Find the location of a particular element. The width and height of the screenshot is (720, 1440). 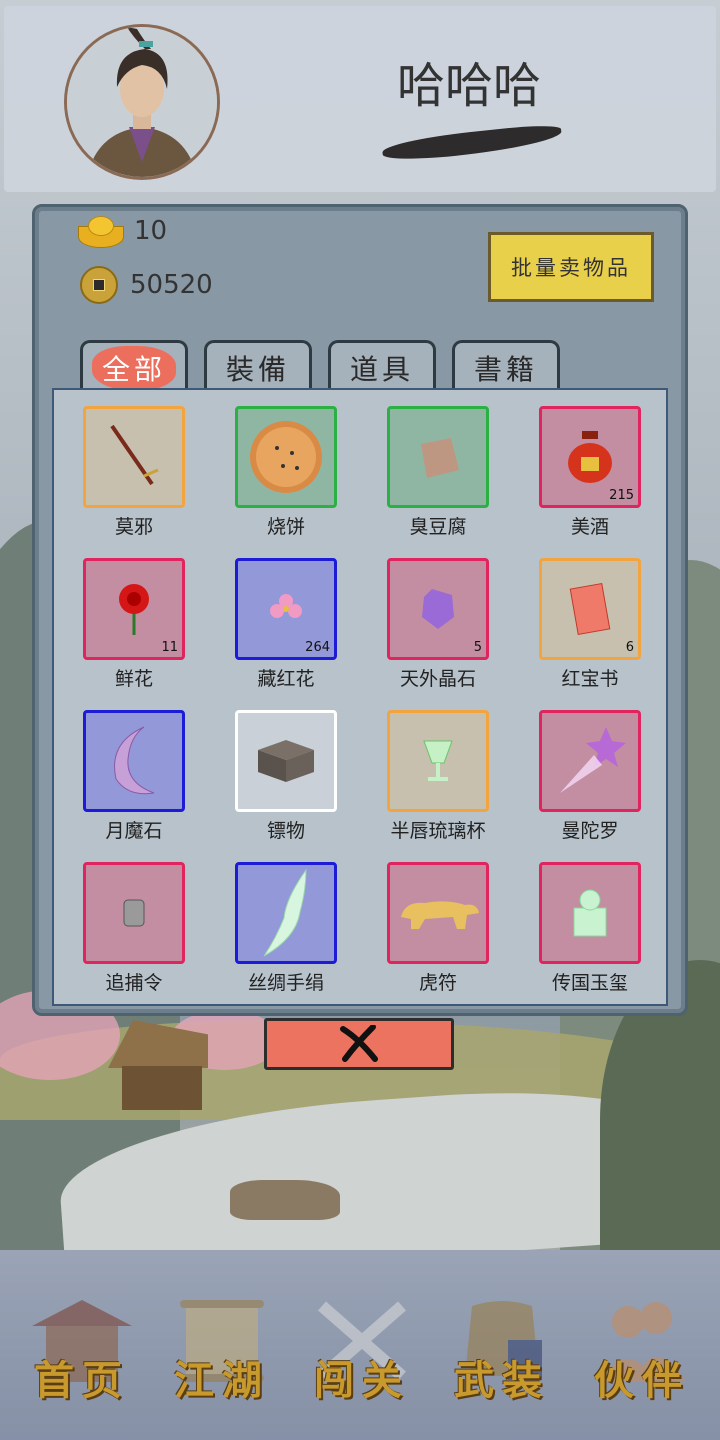

inventory-item: 追捕令 is located at coordinates (124, 920).